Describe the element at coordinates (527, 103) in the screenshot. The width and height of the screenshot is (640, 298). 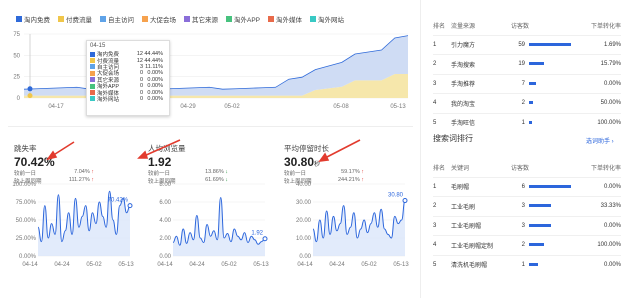
I see `table-row: 4 我的淘宝 2 50.00%` at that location.